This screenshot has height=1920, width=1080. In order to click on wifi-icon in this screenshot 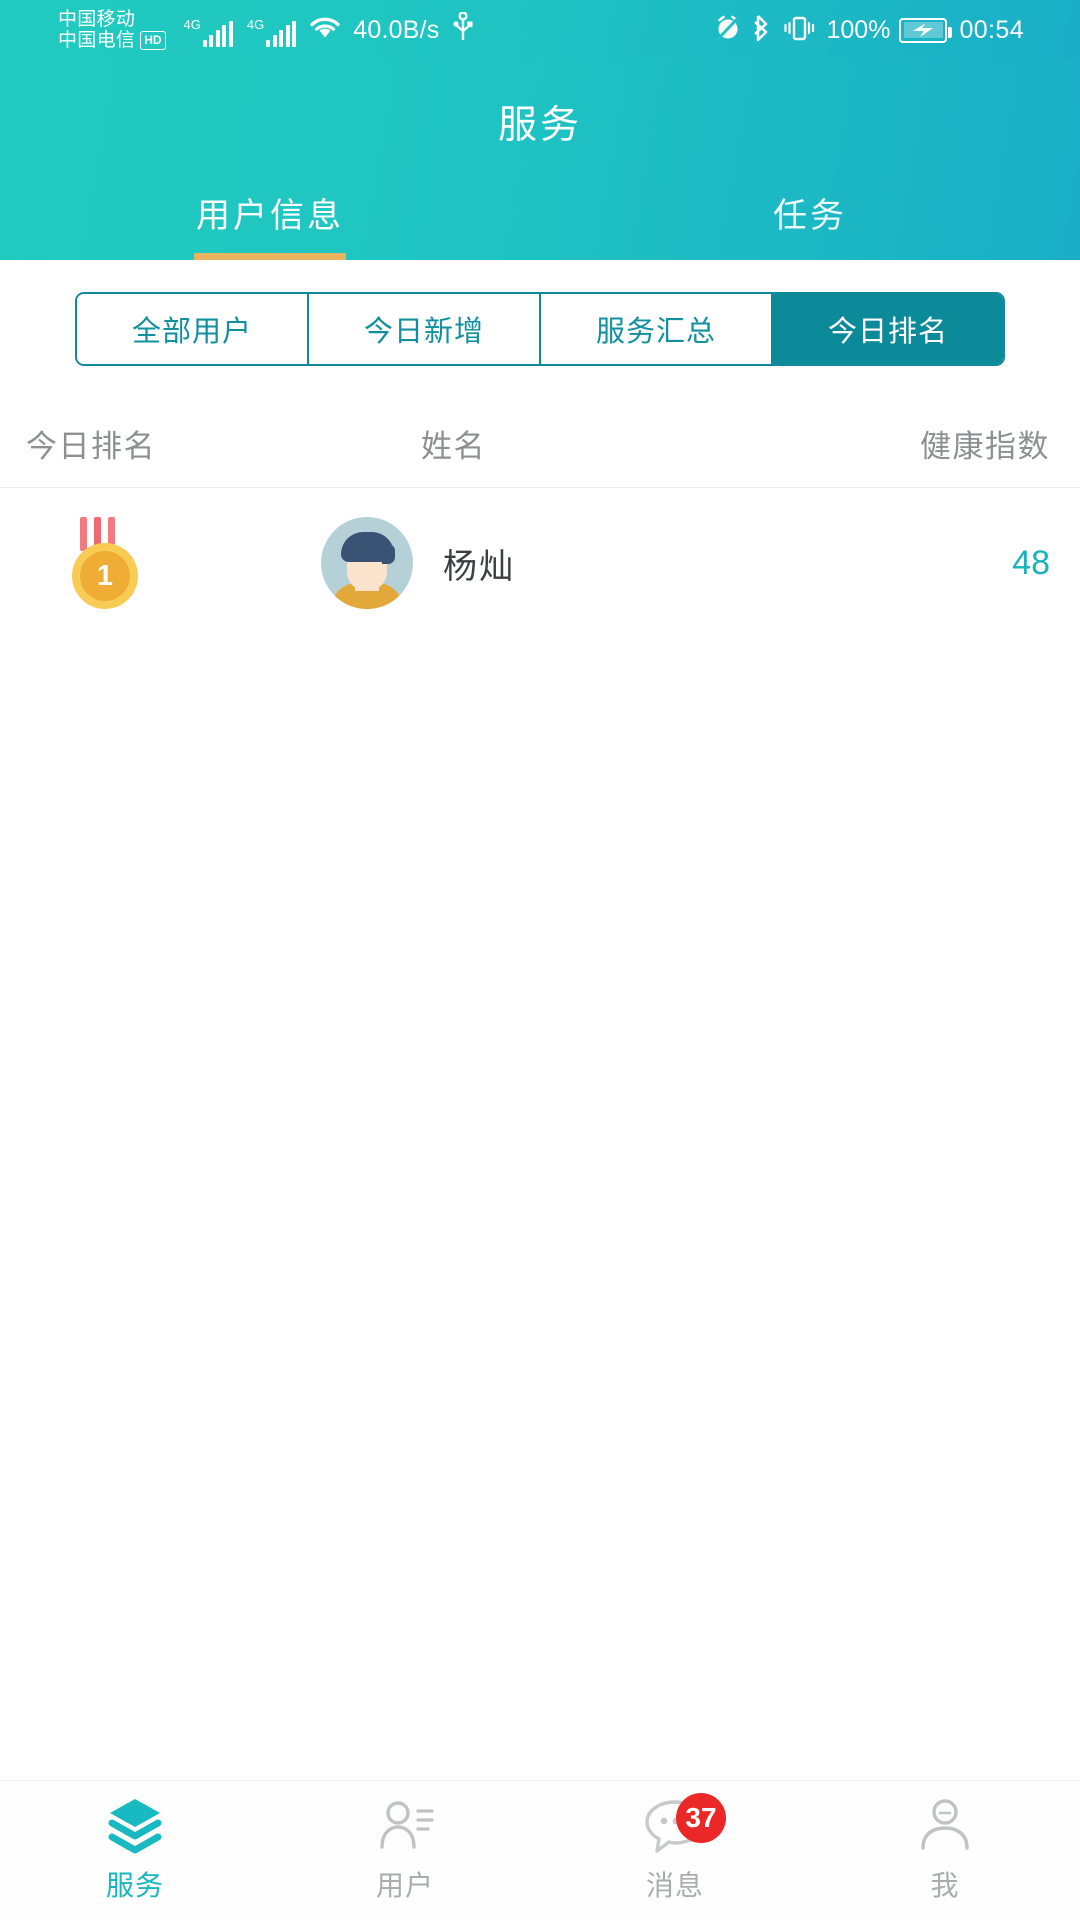, I will do `click(325, 29)`.